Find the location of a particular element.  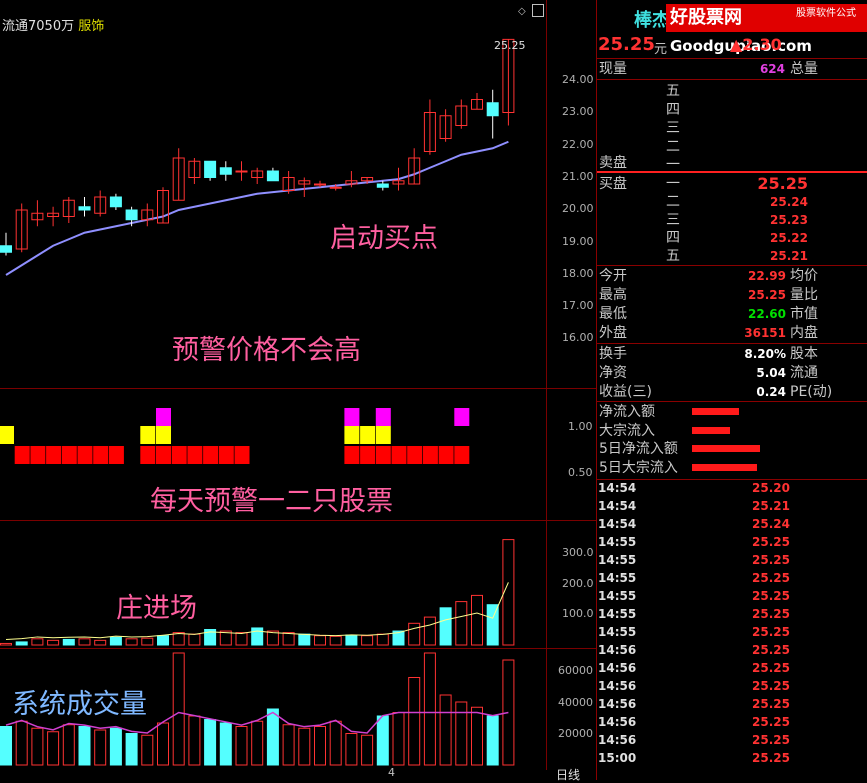

tick-price: 25.24 is located at coordinates (771, 524).